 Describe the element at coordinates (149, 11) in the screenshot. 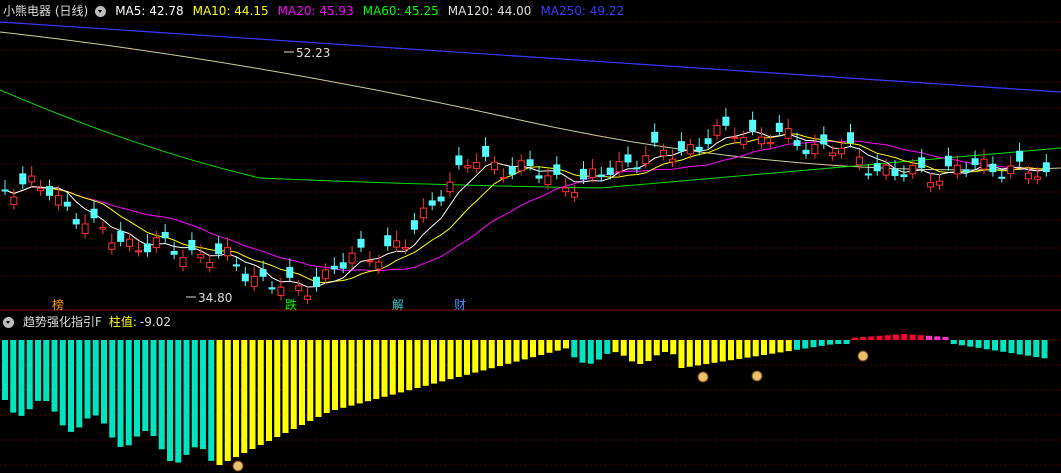

I see `ma5-label: MA5: 42.78` at that location.